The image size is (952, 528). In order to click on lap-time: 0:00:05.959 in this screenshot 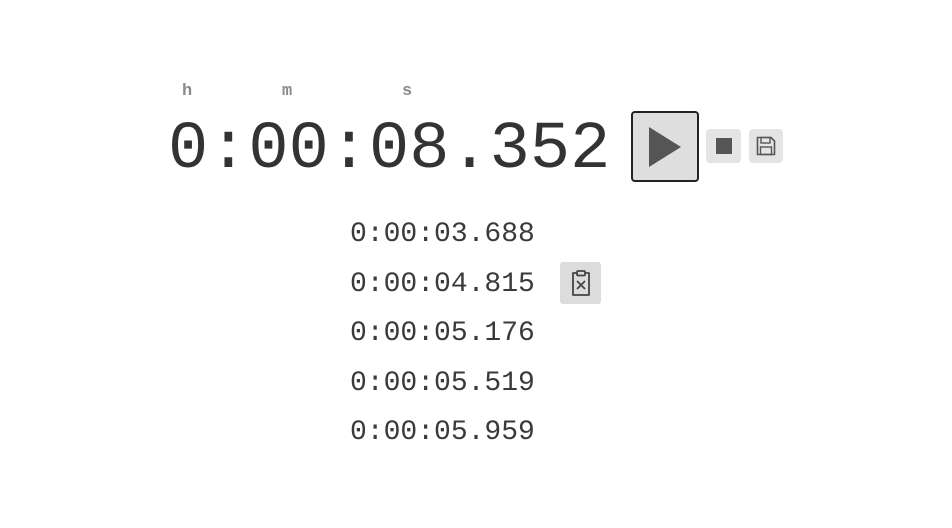, I will do `click(442, 433)`.